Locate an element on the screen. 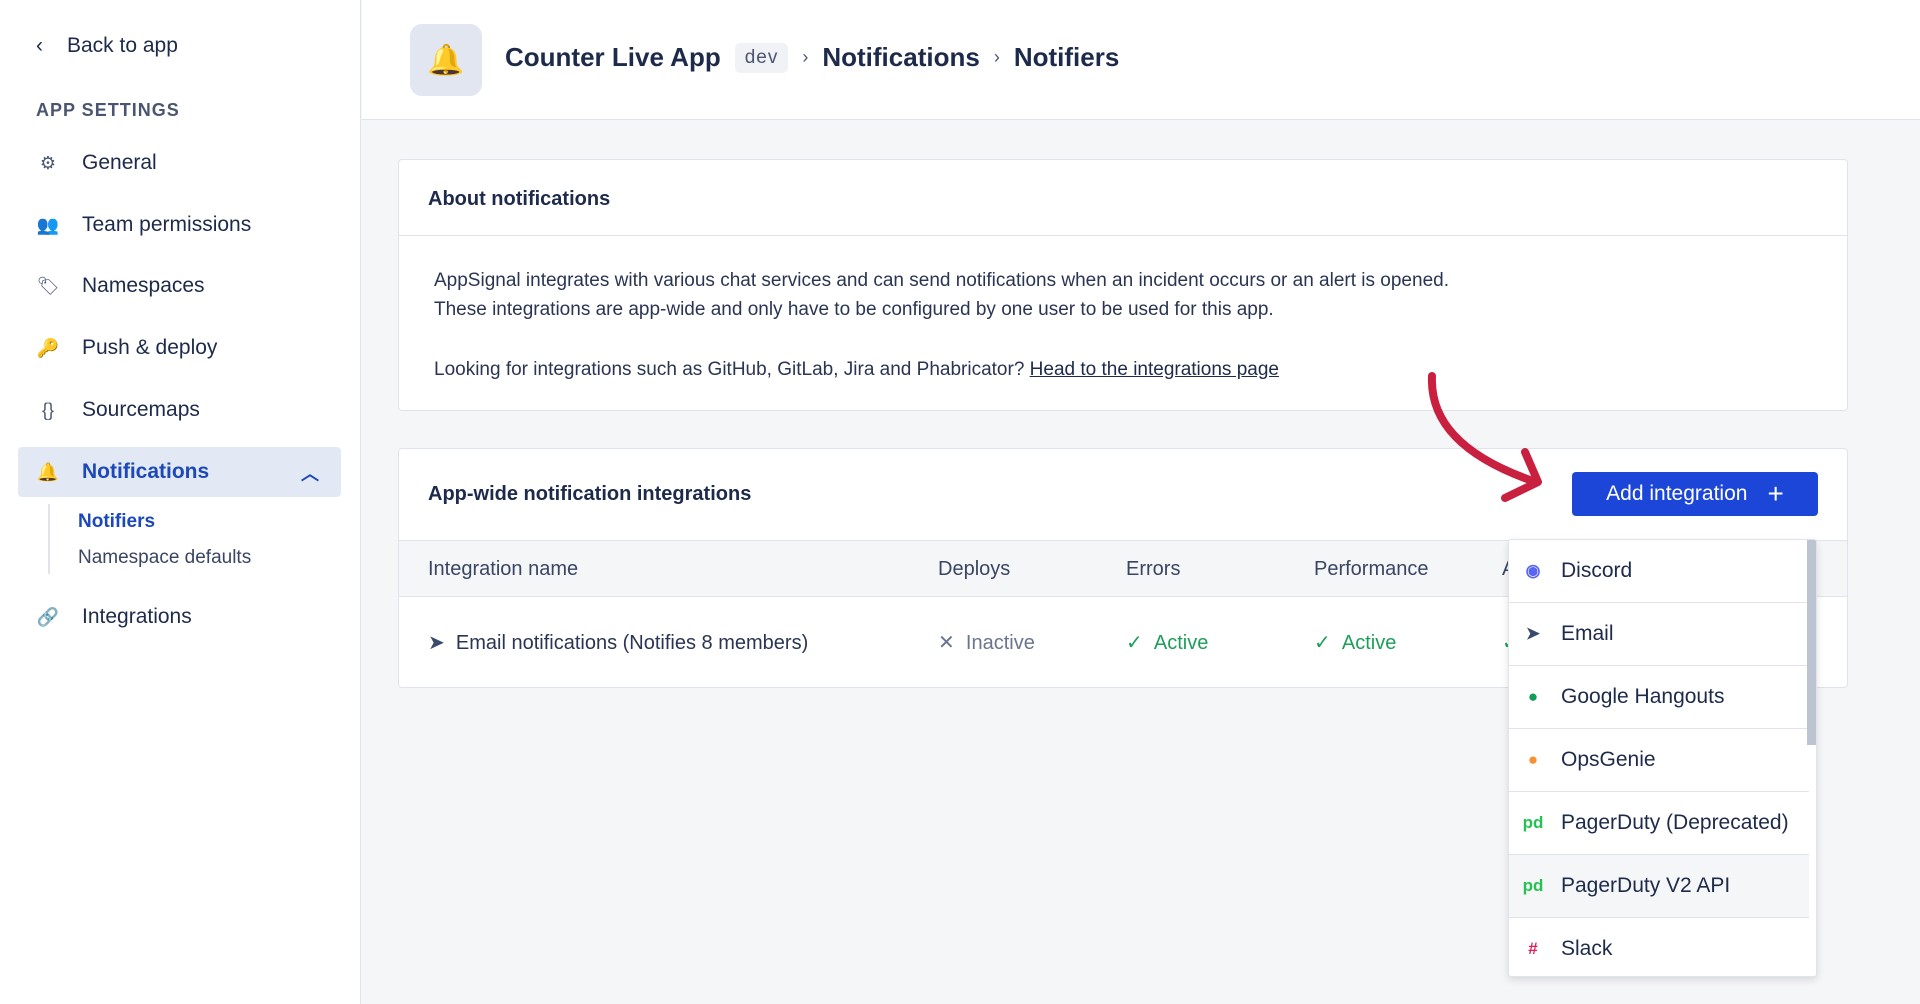 This screenshot has width=1920, height=1004. section-title: APP SETTINGS is located at coordinates (108, 110).